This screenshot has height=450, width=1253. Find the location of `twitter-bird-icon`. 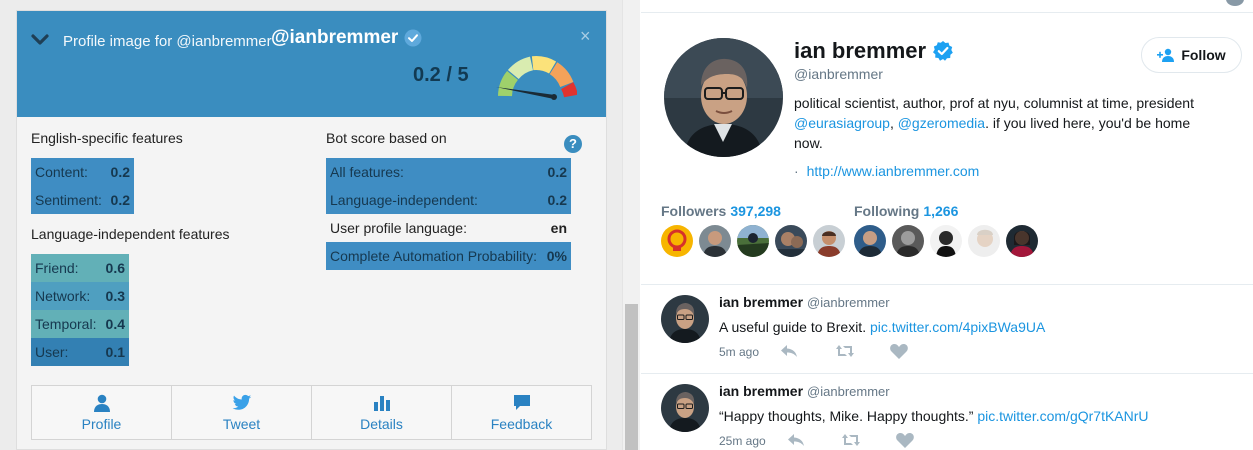

twitter-bird-icon is located at coordinates (241, 402).